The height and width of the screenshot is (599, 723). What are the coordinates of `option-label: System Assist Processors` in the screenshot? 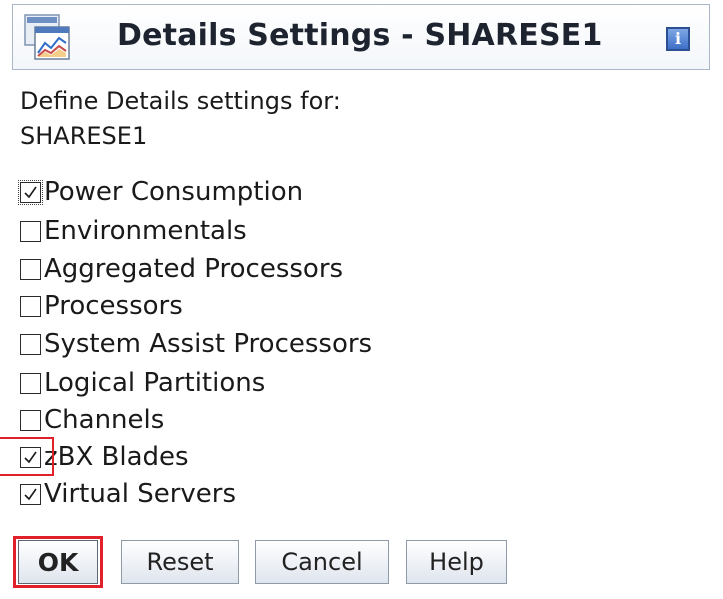 It's located at (208, 344).